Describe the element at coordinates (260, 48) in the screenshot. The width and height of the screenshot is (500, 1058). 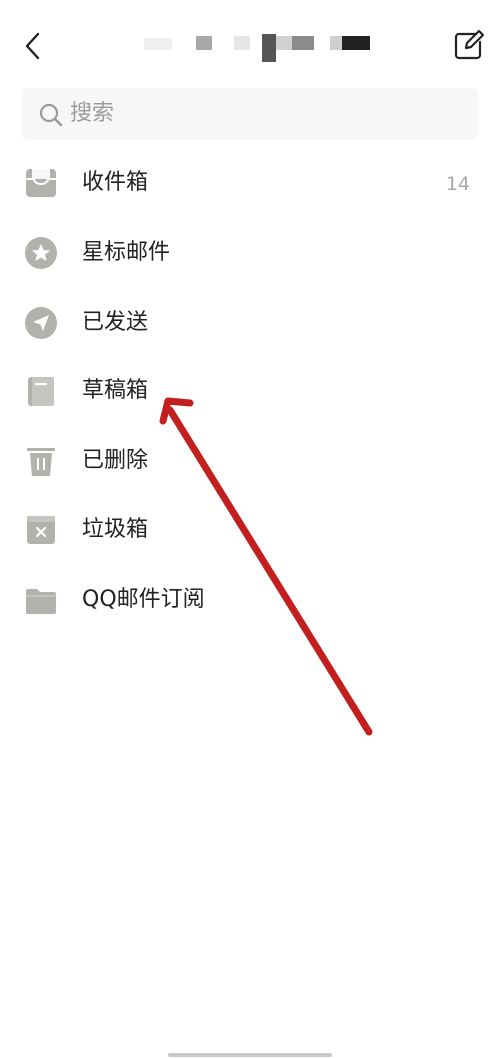
I see `mailbox-title-obscured` at that location.